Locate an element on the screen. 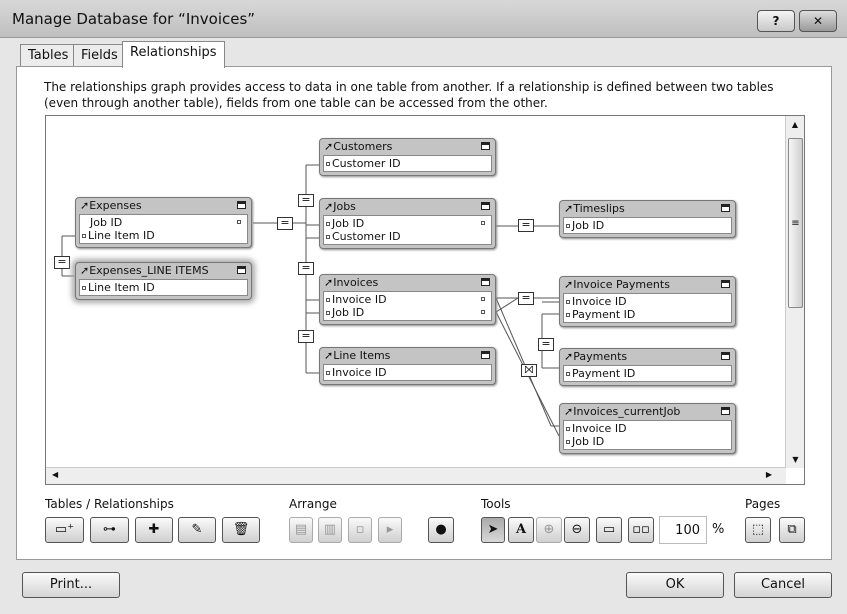 The height and width of the screenshot is (614, 847). table-occurrence: ➚Payments Payment ID is located at coordinates (647, 367).